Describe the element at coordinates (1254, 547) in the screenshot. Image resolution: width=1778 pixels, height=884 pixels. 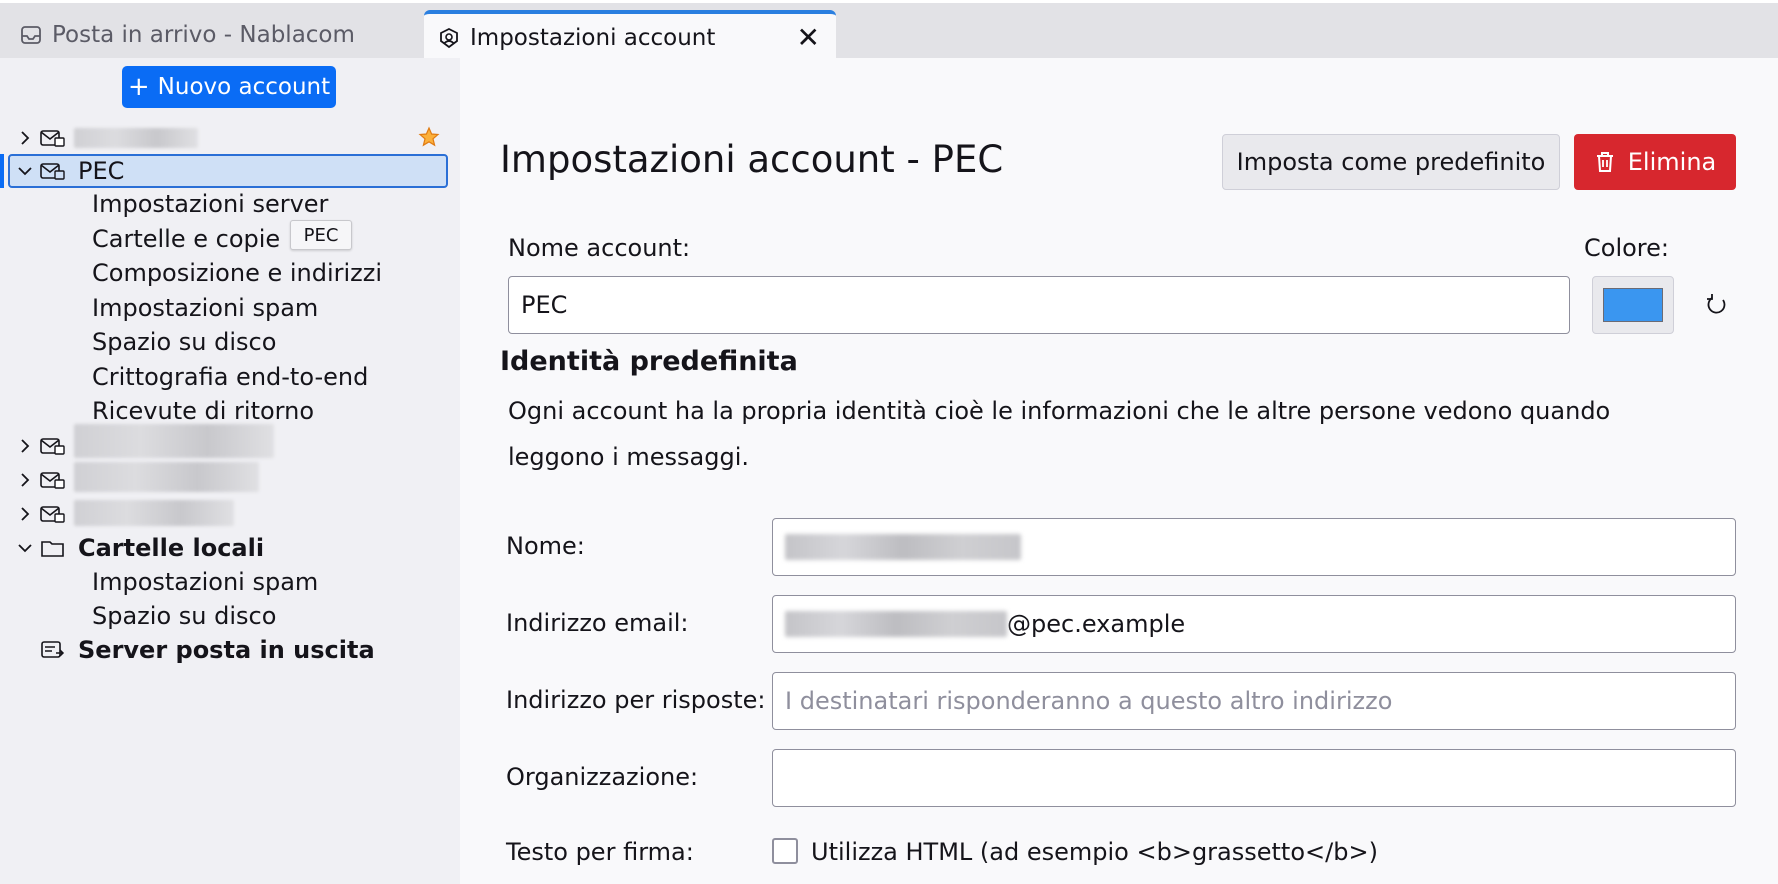
I see `name-input` at that location.